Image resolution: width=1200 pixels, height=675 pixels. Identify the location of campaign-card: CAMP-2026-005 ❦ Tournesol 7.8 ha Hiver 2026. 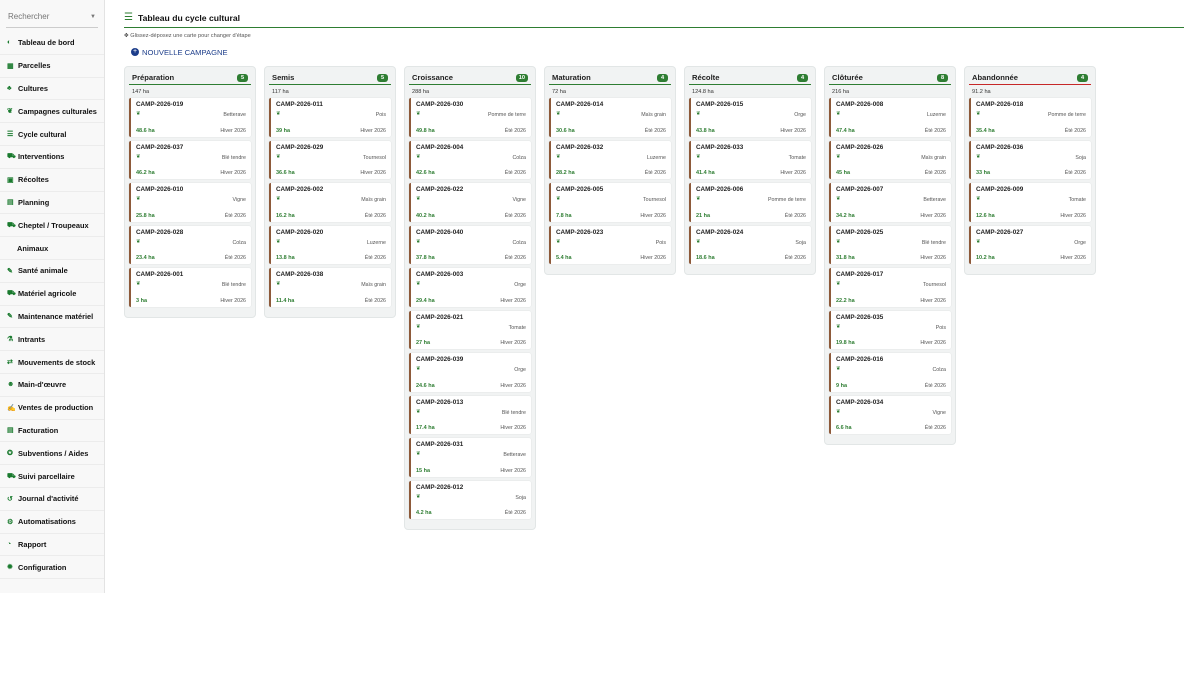
(610, 202).